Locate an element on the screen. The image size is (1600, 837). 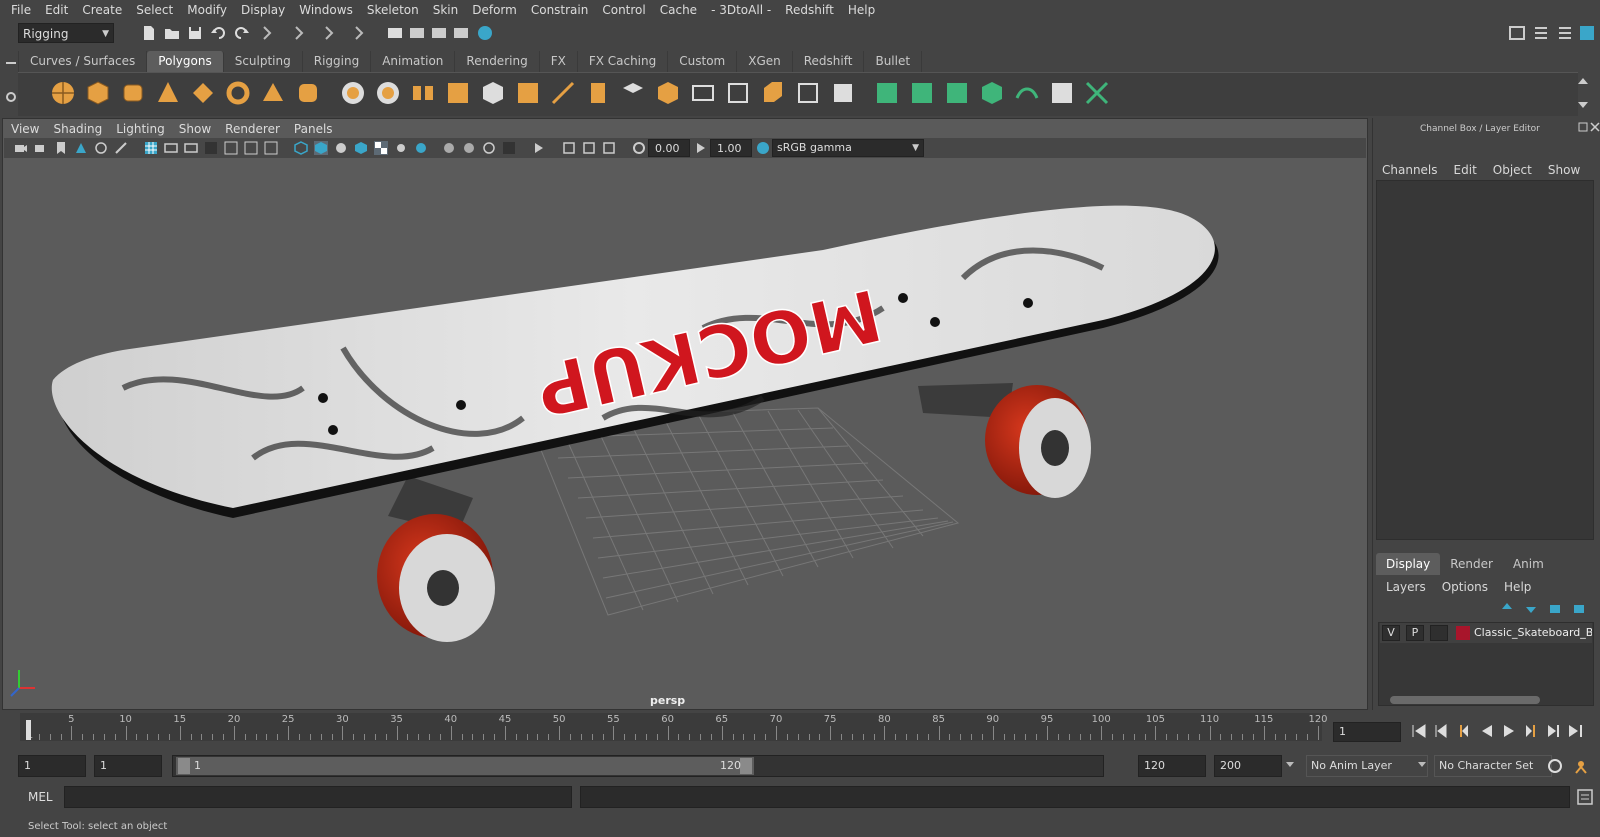
wireframe-on-shaded-icon is located at coordinates (361, 148).